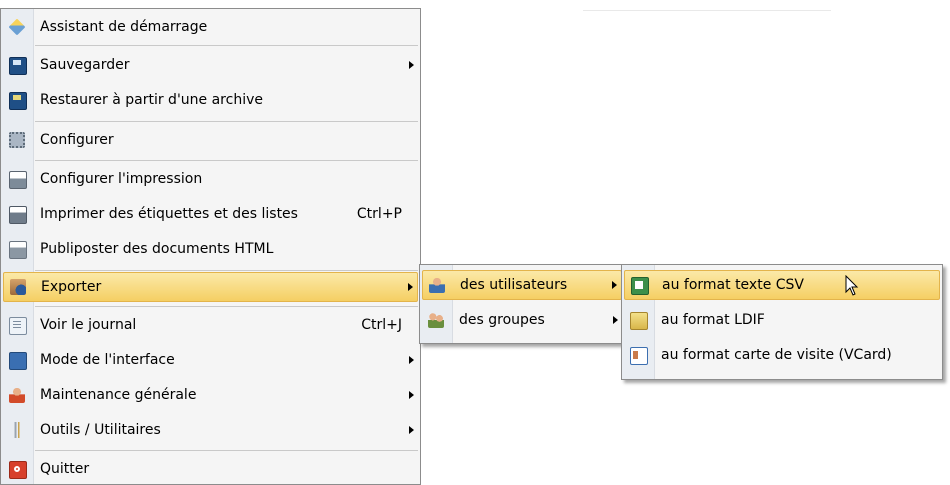 This screenshot has height=485, width=950. What do you see at coordinates (514, 285) in the screenshot?
I see `menu-item-label: des utilisateurs` at bounding box center [514, 285].